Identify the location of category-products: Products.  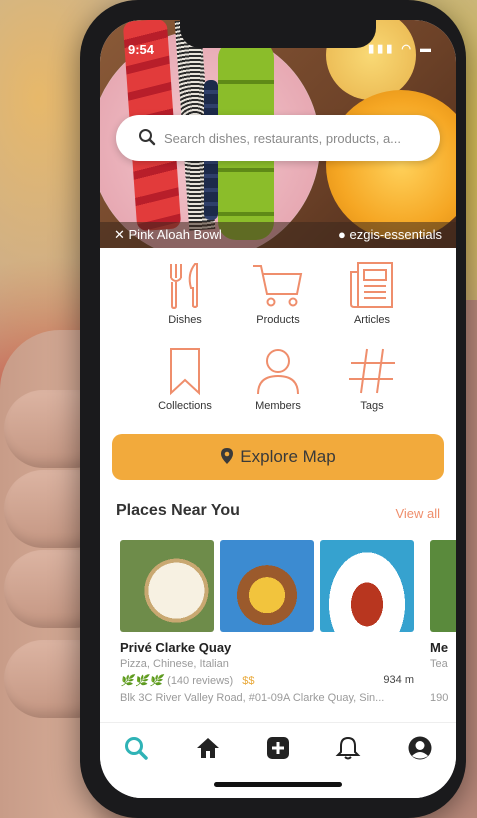
(278, 301).